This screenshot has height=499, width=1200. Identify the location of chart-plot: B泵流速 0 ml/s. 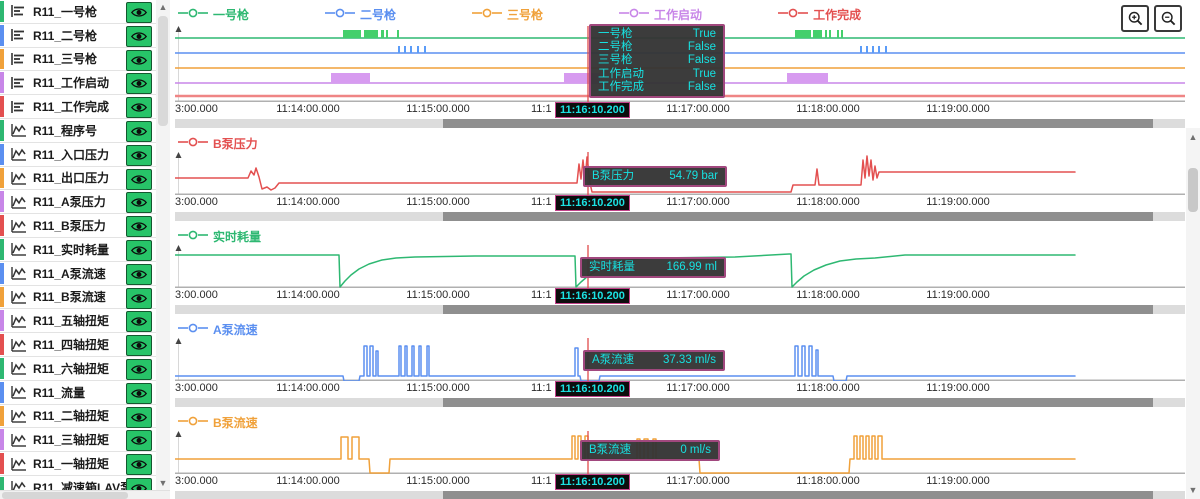
(680, 452).